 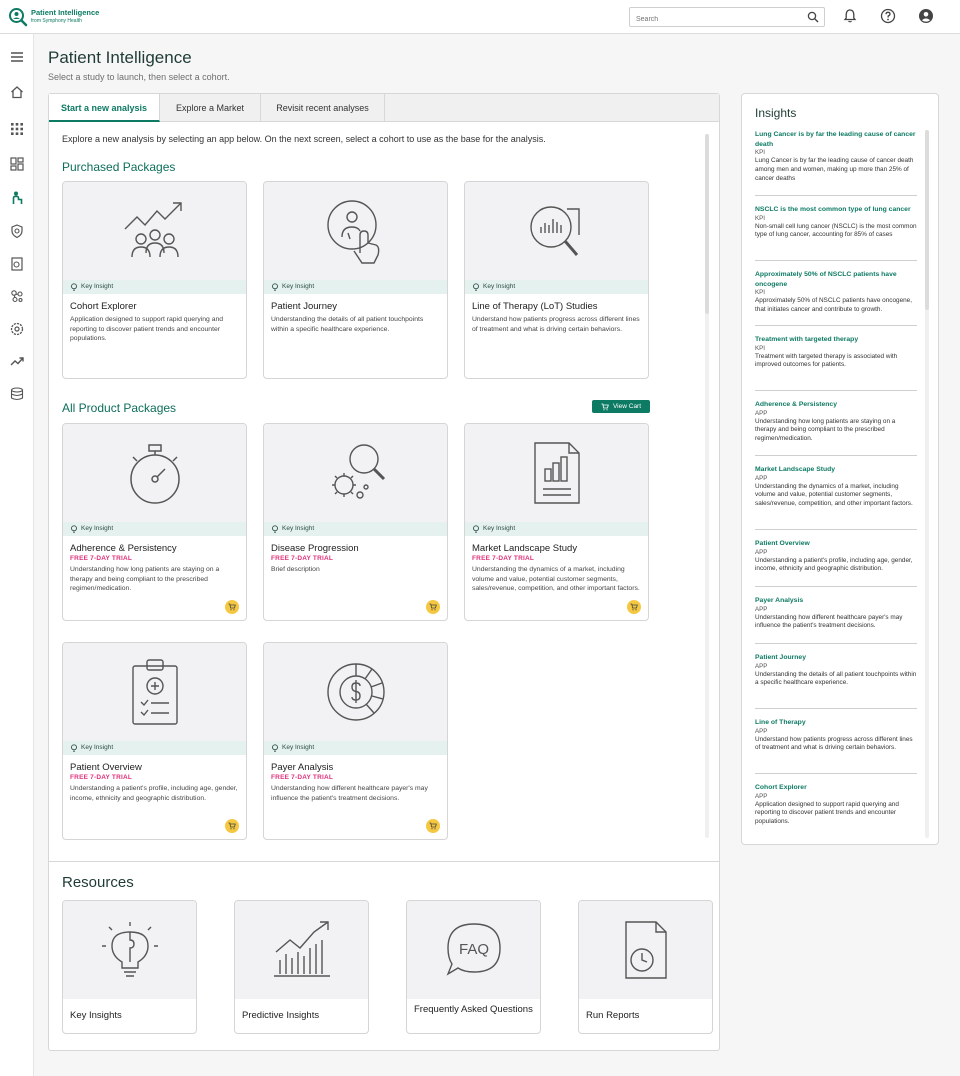 What do you see at coordinates (120, 57) in the screenshot?
I see `page-title: Patient Intelligence` at bounding box center [120, 57].